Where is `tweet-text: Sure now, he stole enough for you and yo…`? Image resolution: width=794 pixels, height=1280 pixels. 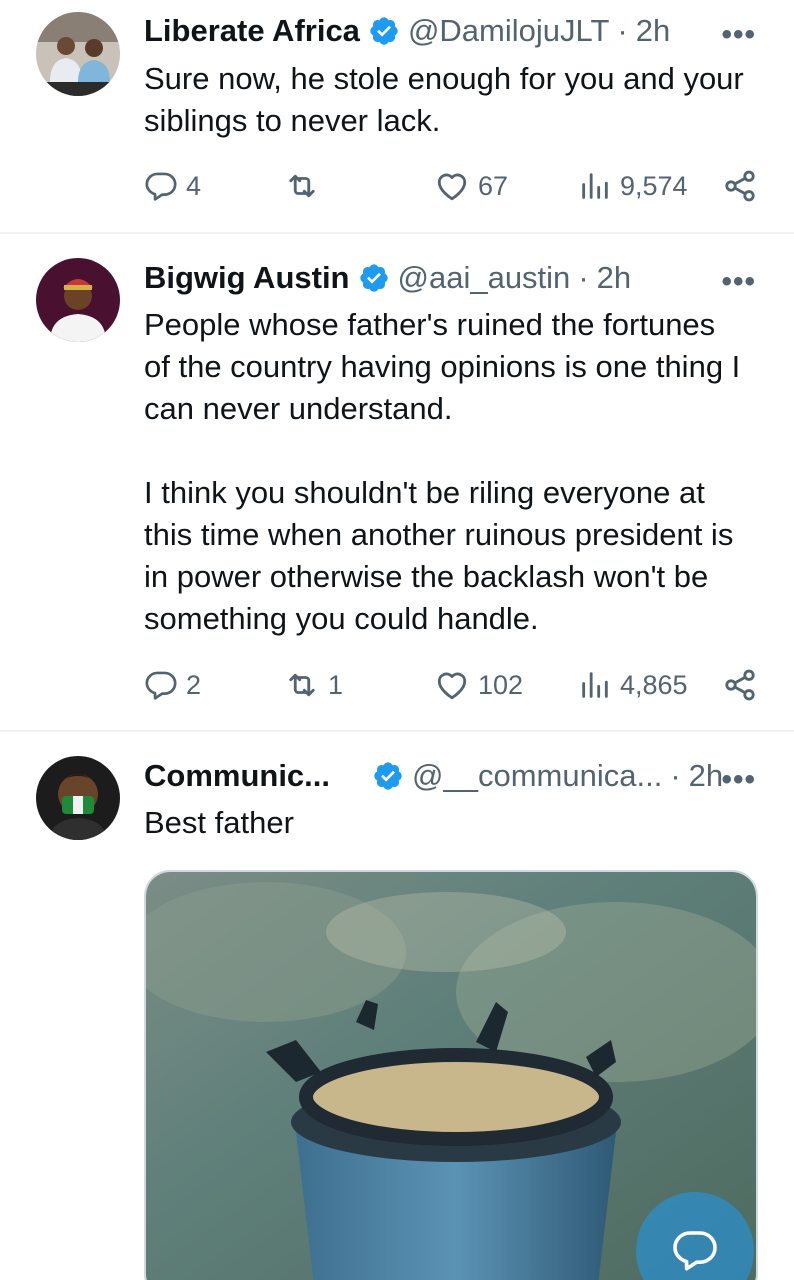
tweet-text: Sure now, he stole enough for you and yo… is located at coordinates (444, 99).